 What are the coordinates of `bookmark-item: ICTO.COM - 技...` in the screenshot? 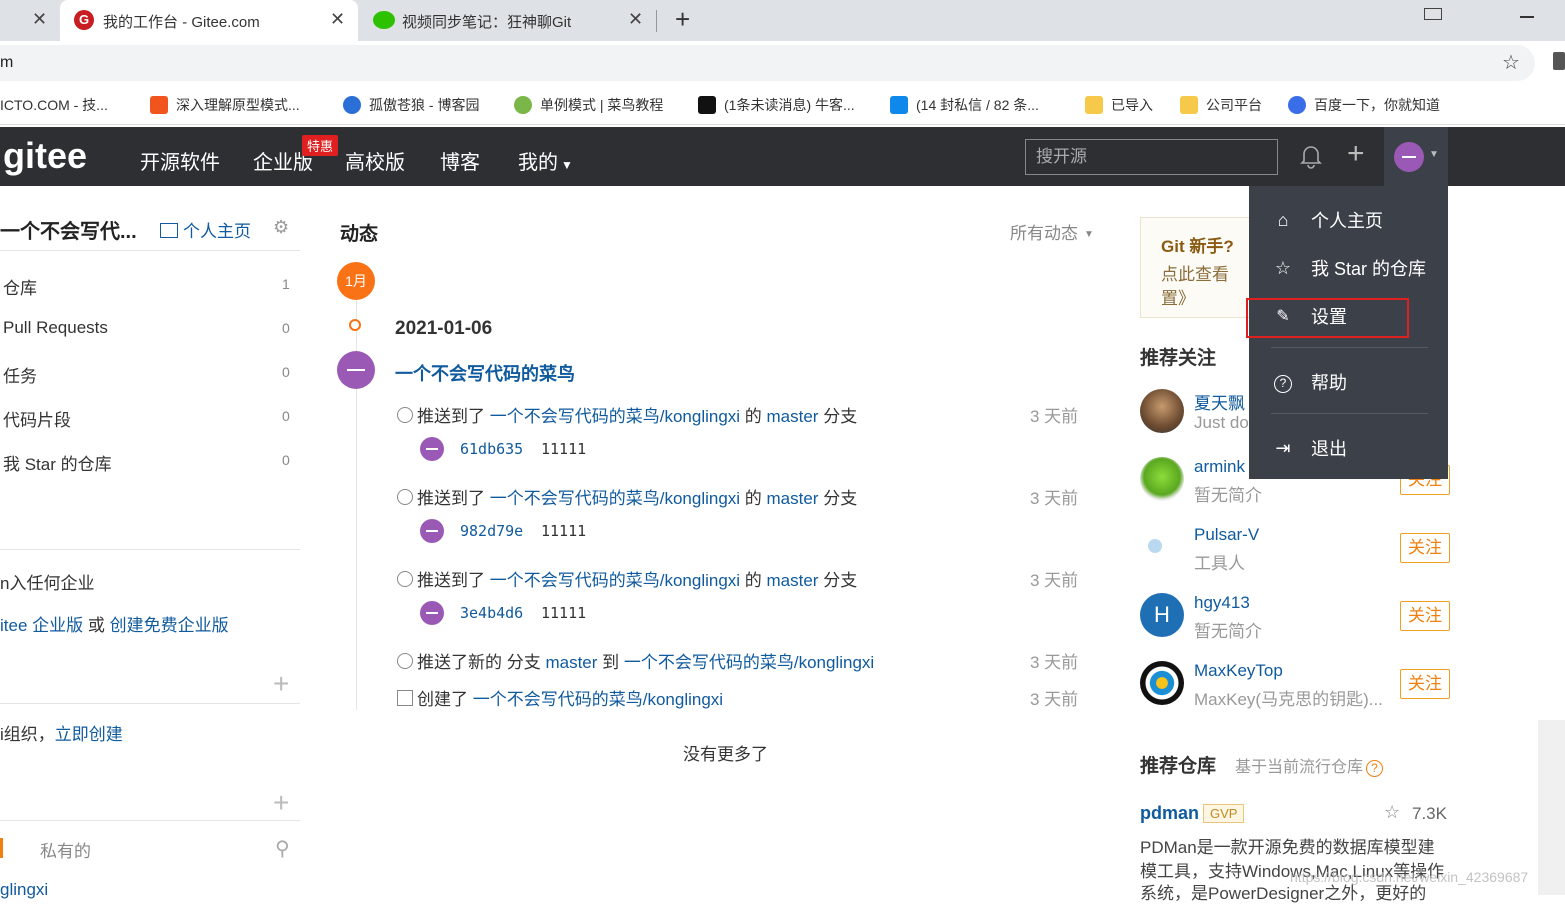 It's located at (54, 105).